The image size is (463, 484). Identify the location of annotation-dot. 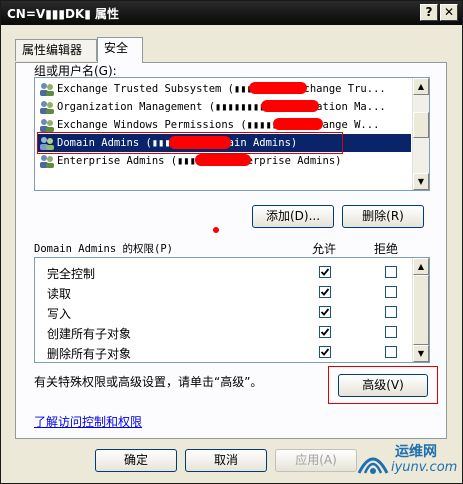
(216, 230).